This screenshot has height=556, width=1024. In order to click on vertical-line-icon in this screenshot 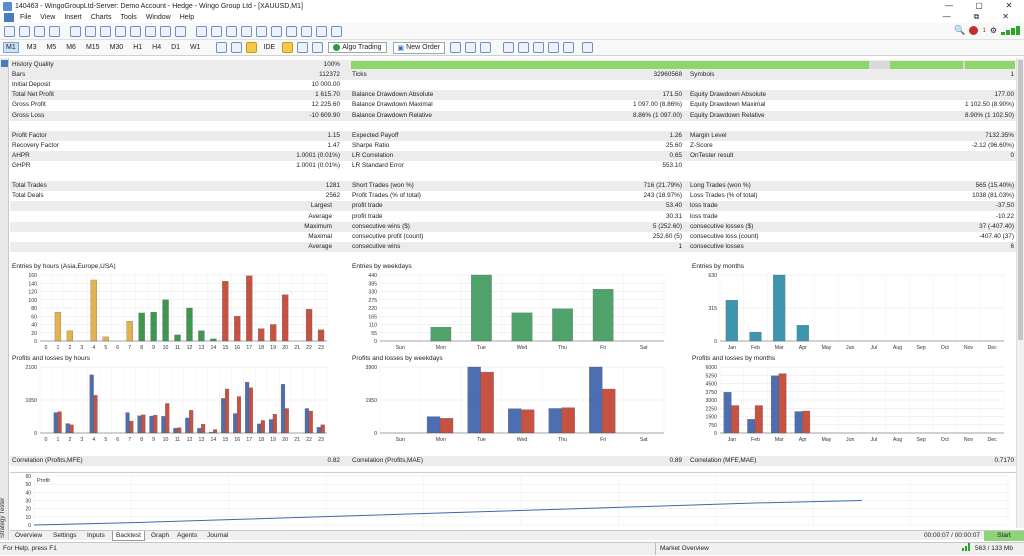, I will do `click(39, 31)`.